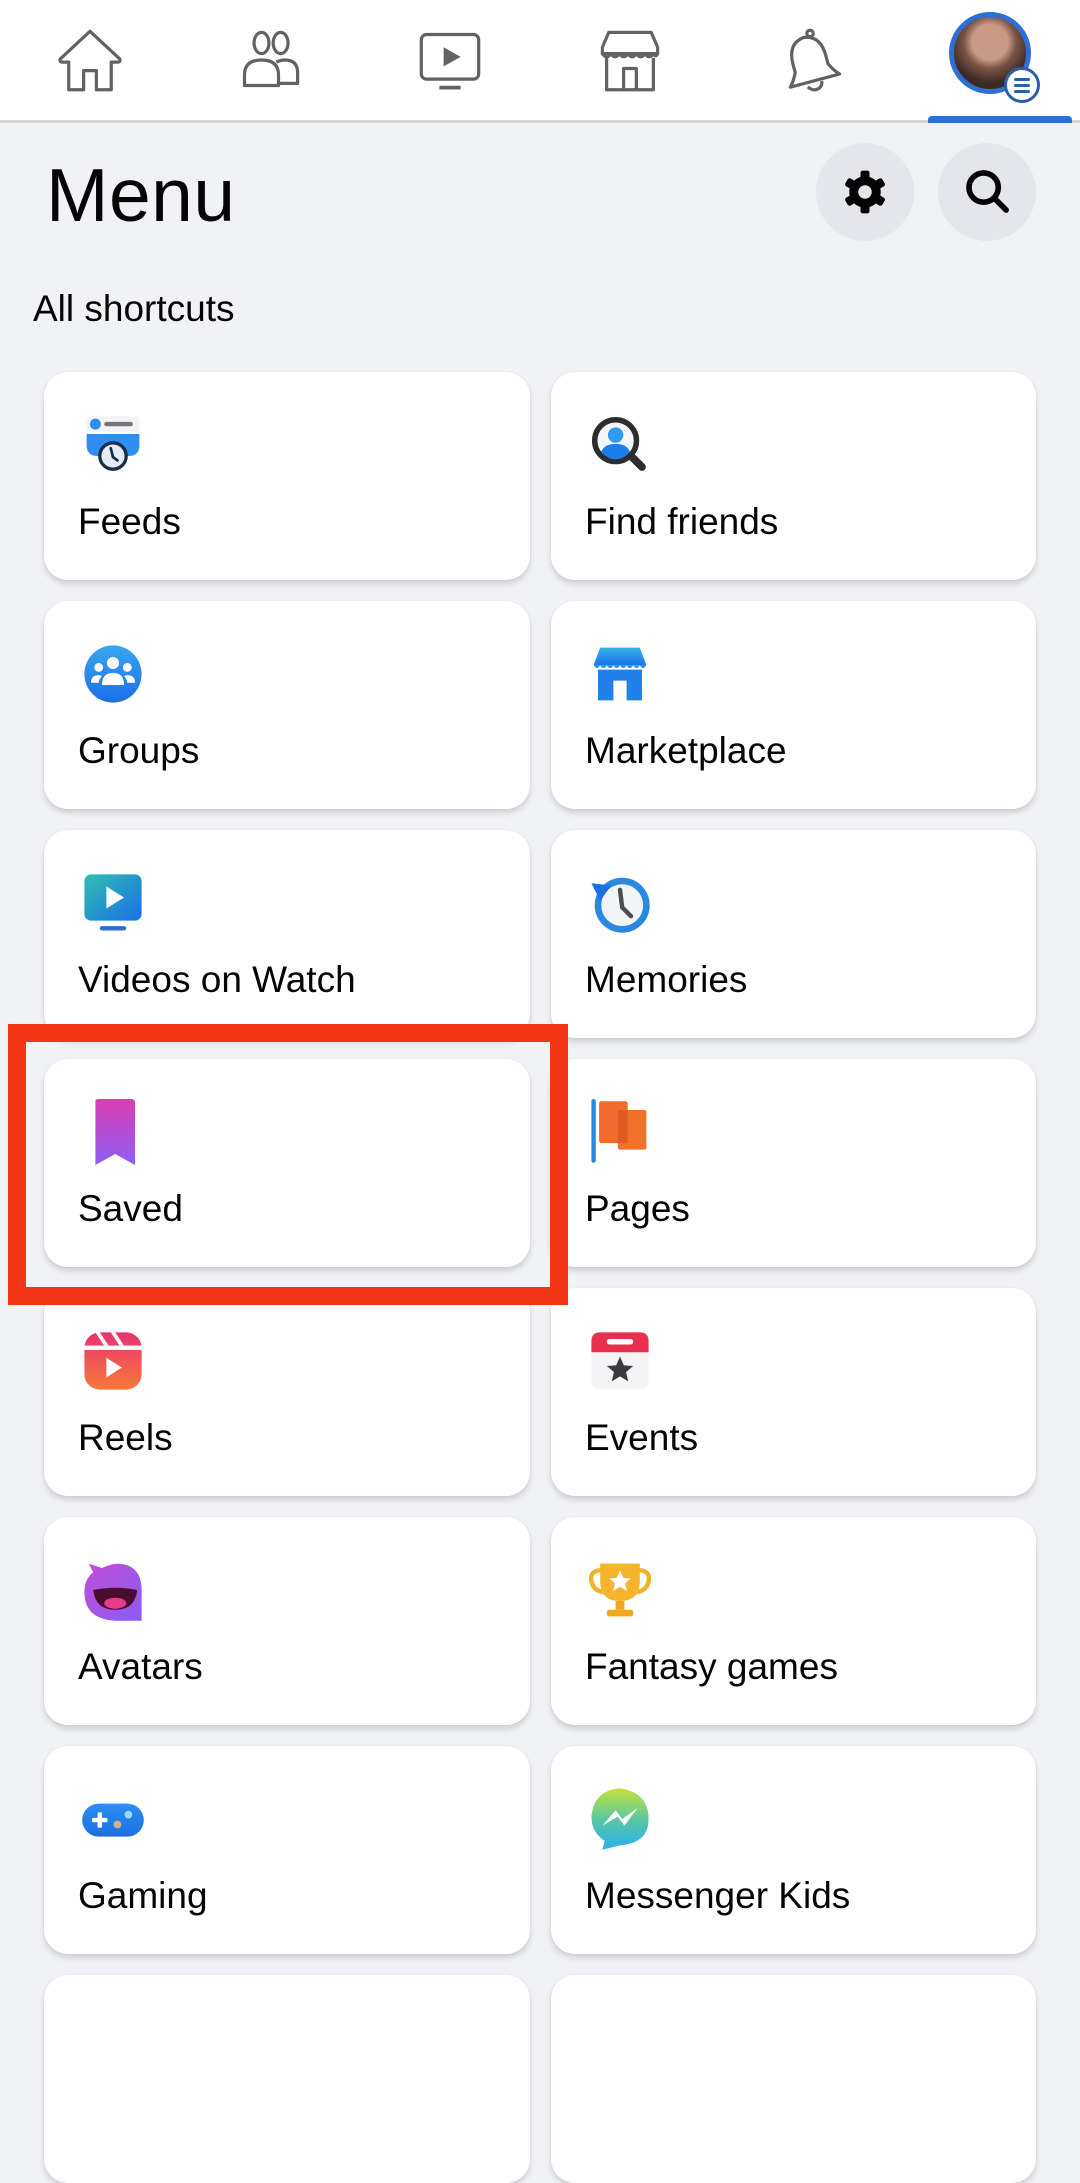 The width and height of the screenshot is (1080, 2183). I want to click on page-title: Menu, so click(141, 195).